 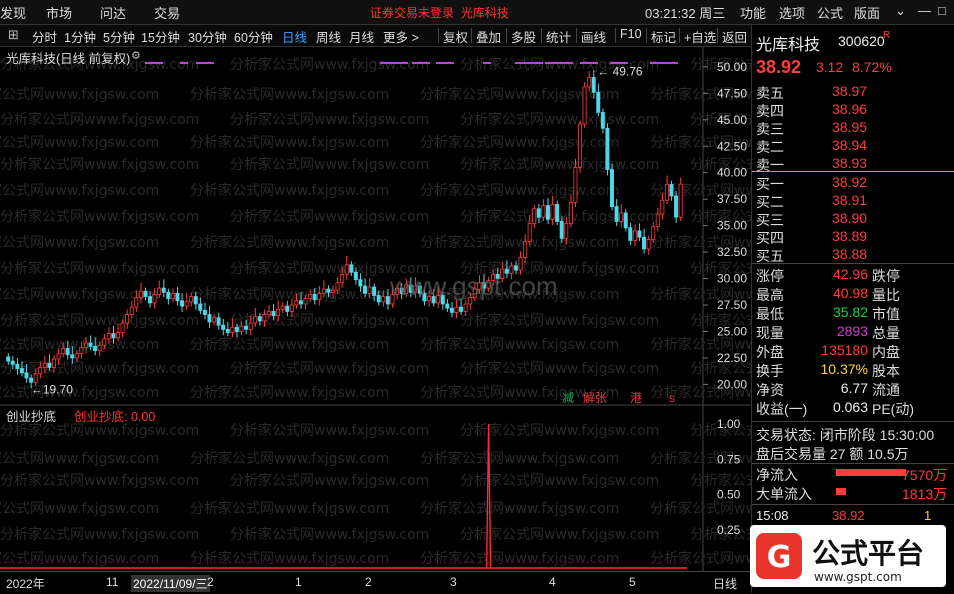 I want to click on indicator-tick-label: 0.50, so click(x=729, y=495).